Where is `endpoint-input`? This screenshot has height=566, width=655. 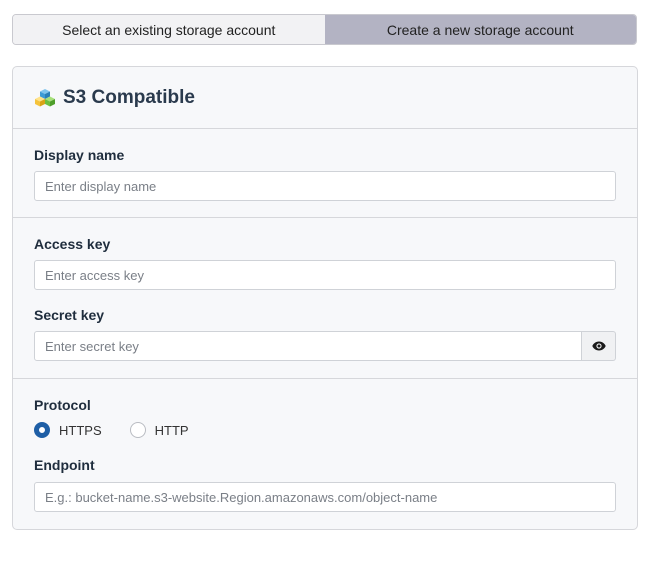 endpoint-input is located at coordinates (325, 497).